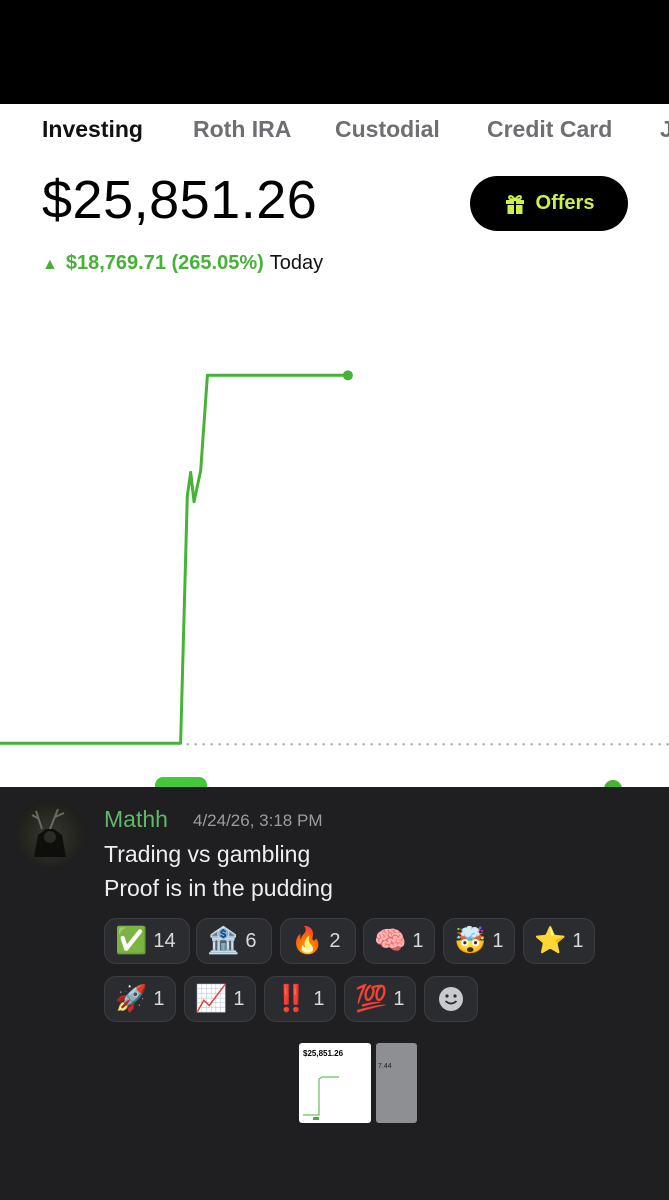  I want to click on bank-icon: 🏦, so click(223, 941).